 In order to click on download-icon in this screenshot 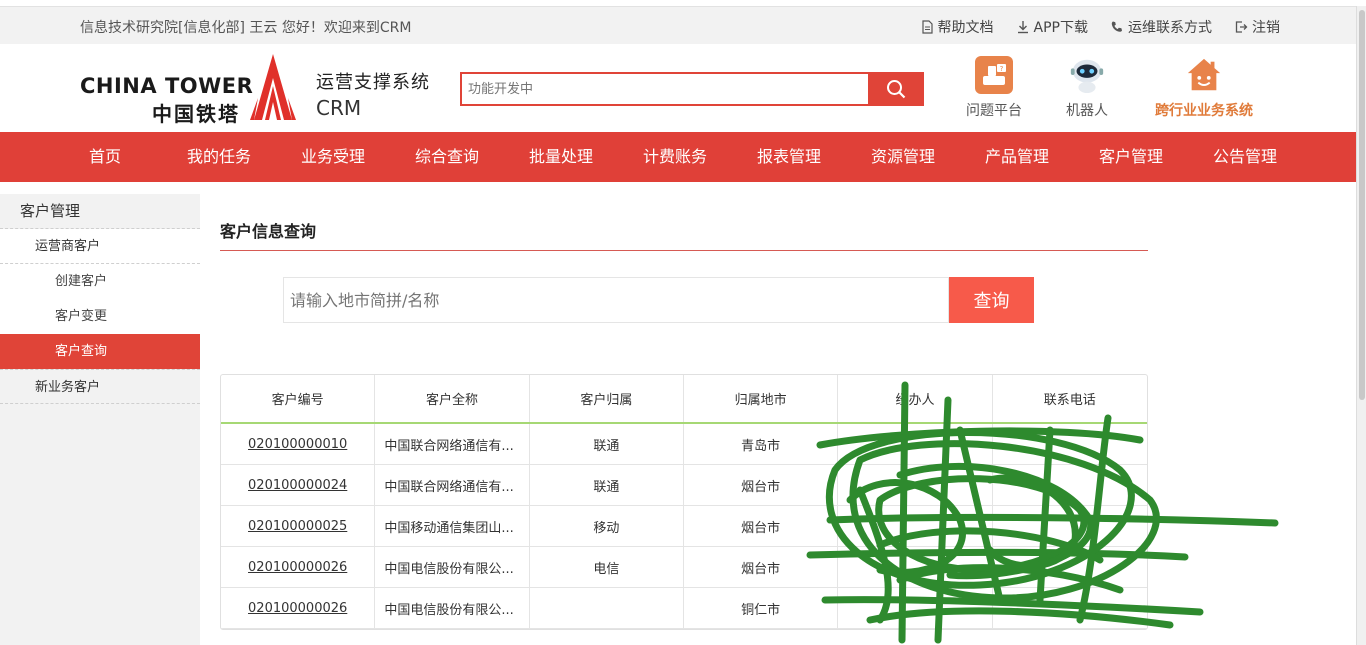, I will do `click(1022, 27)`.